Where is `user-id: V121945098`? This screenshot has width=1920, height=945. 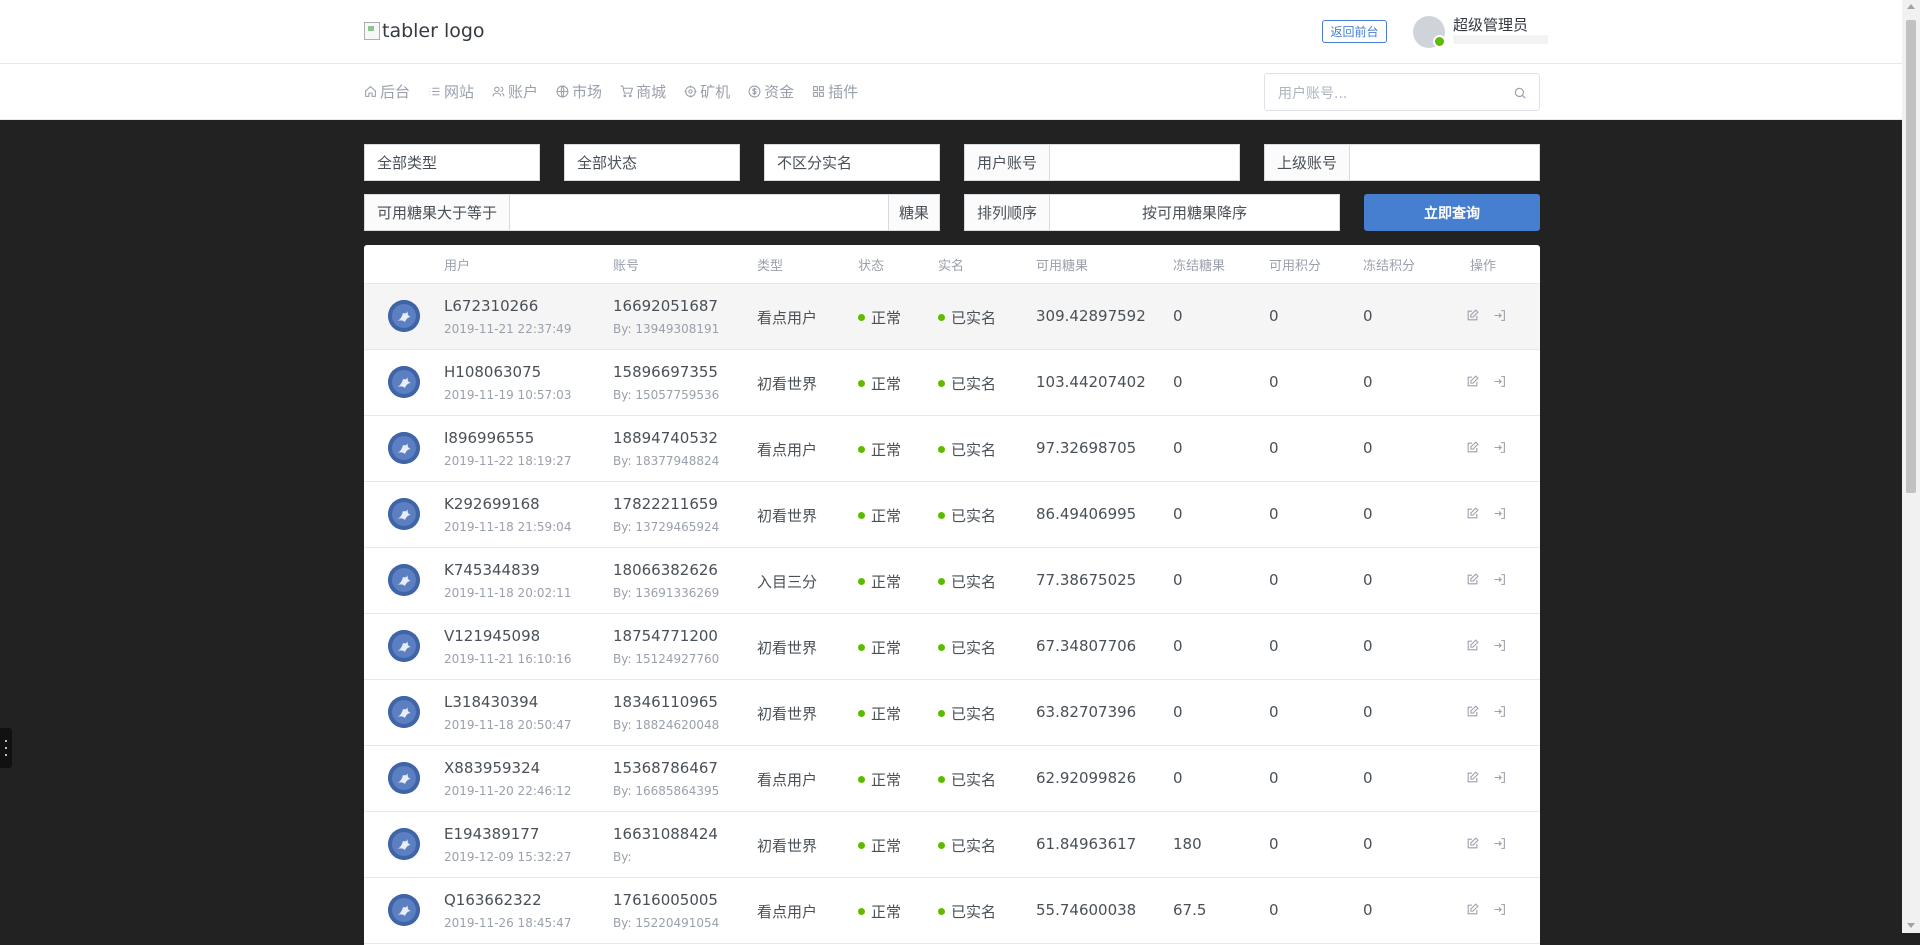 user-id: V121945098 is located at coordinates (492, 636).